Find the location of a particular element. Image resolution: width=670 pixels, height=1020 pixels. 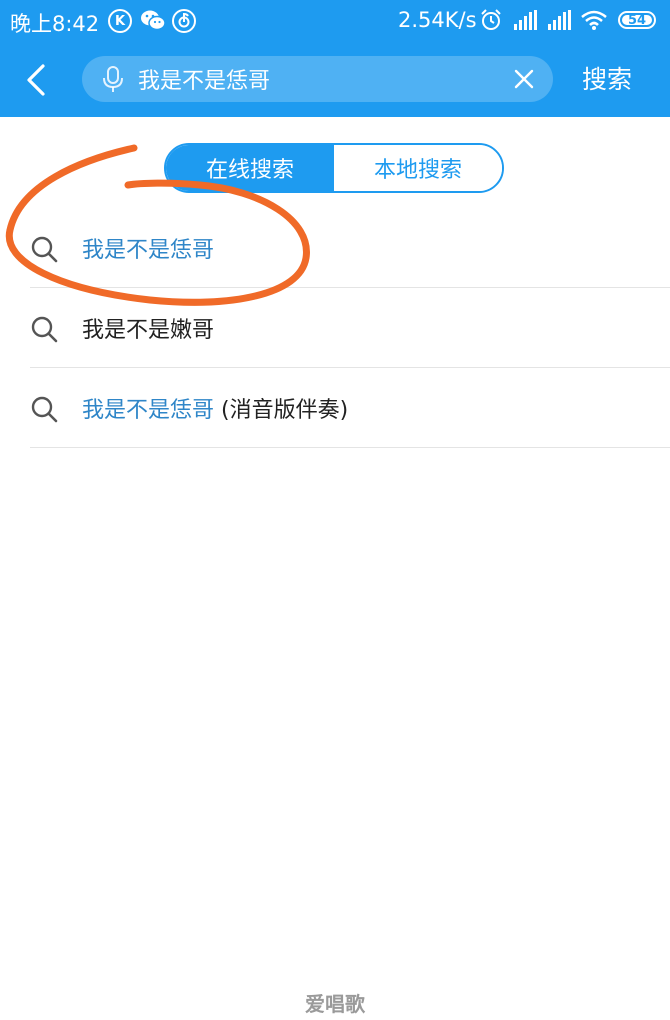

battery-icon: 54 is located at coordinates (637, 20).